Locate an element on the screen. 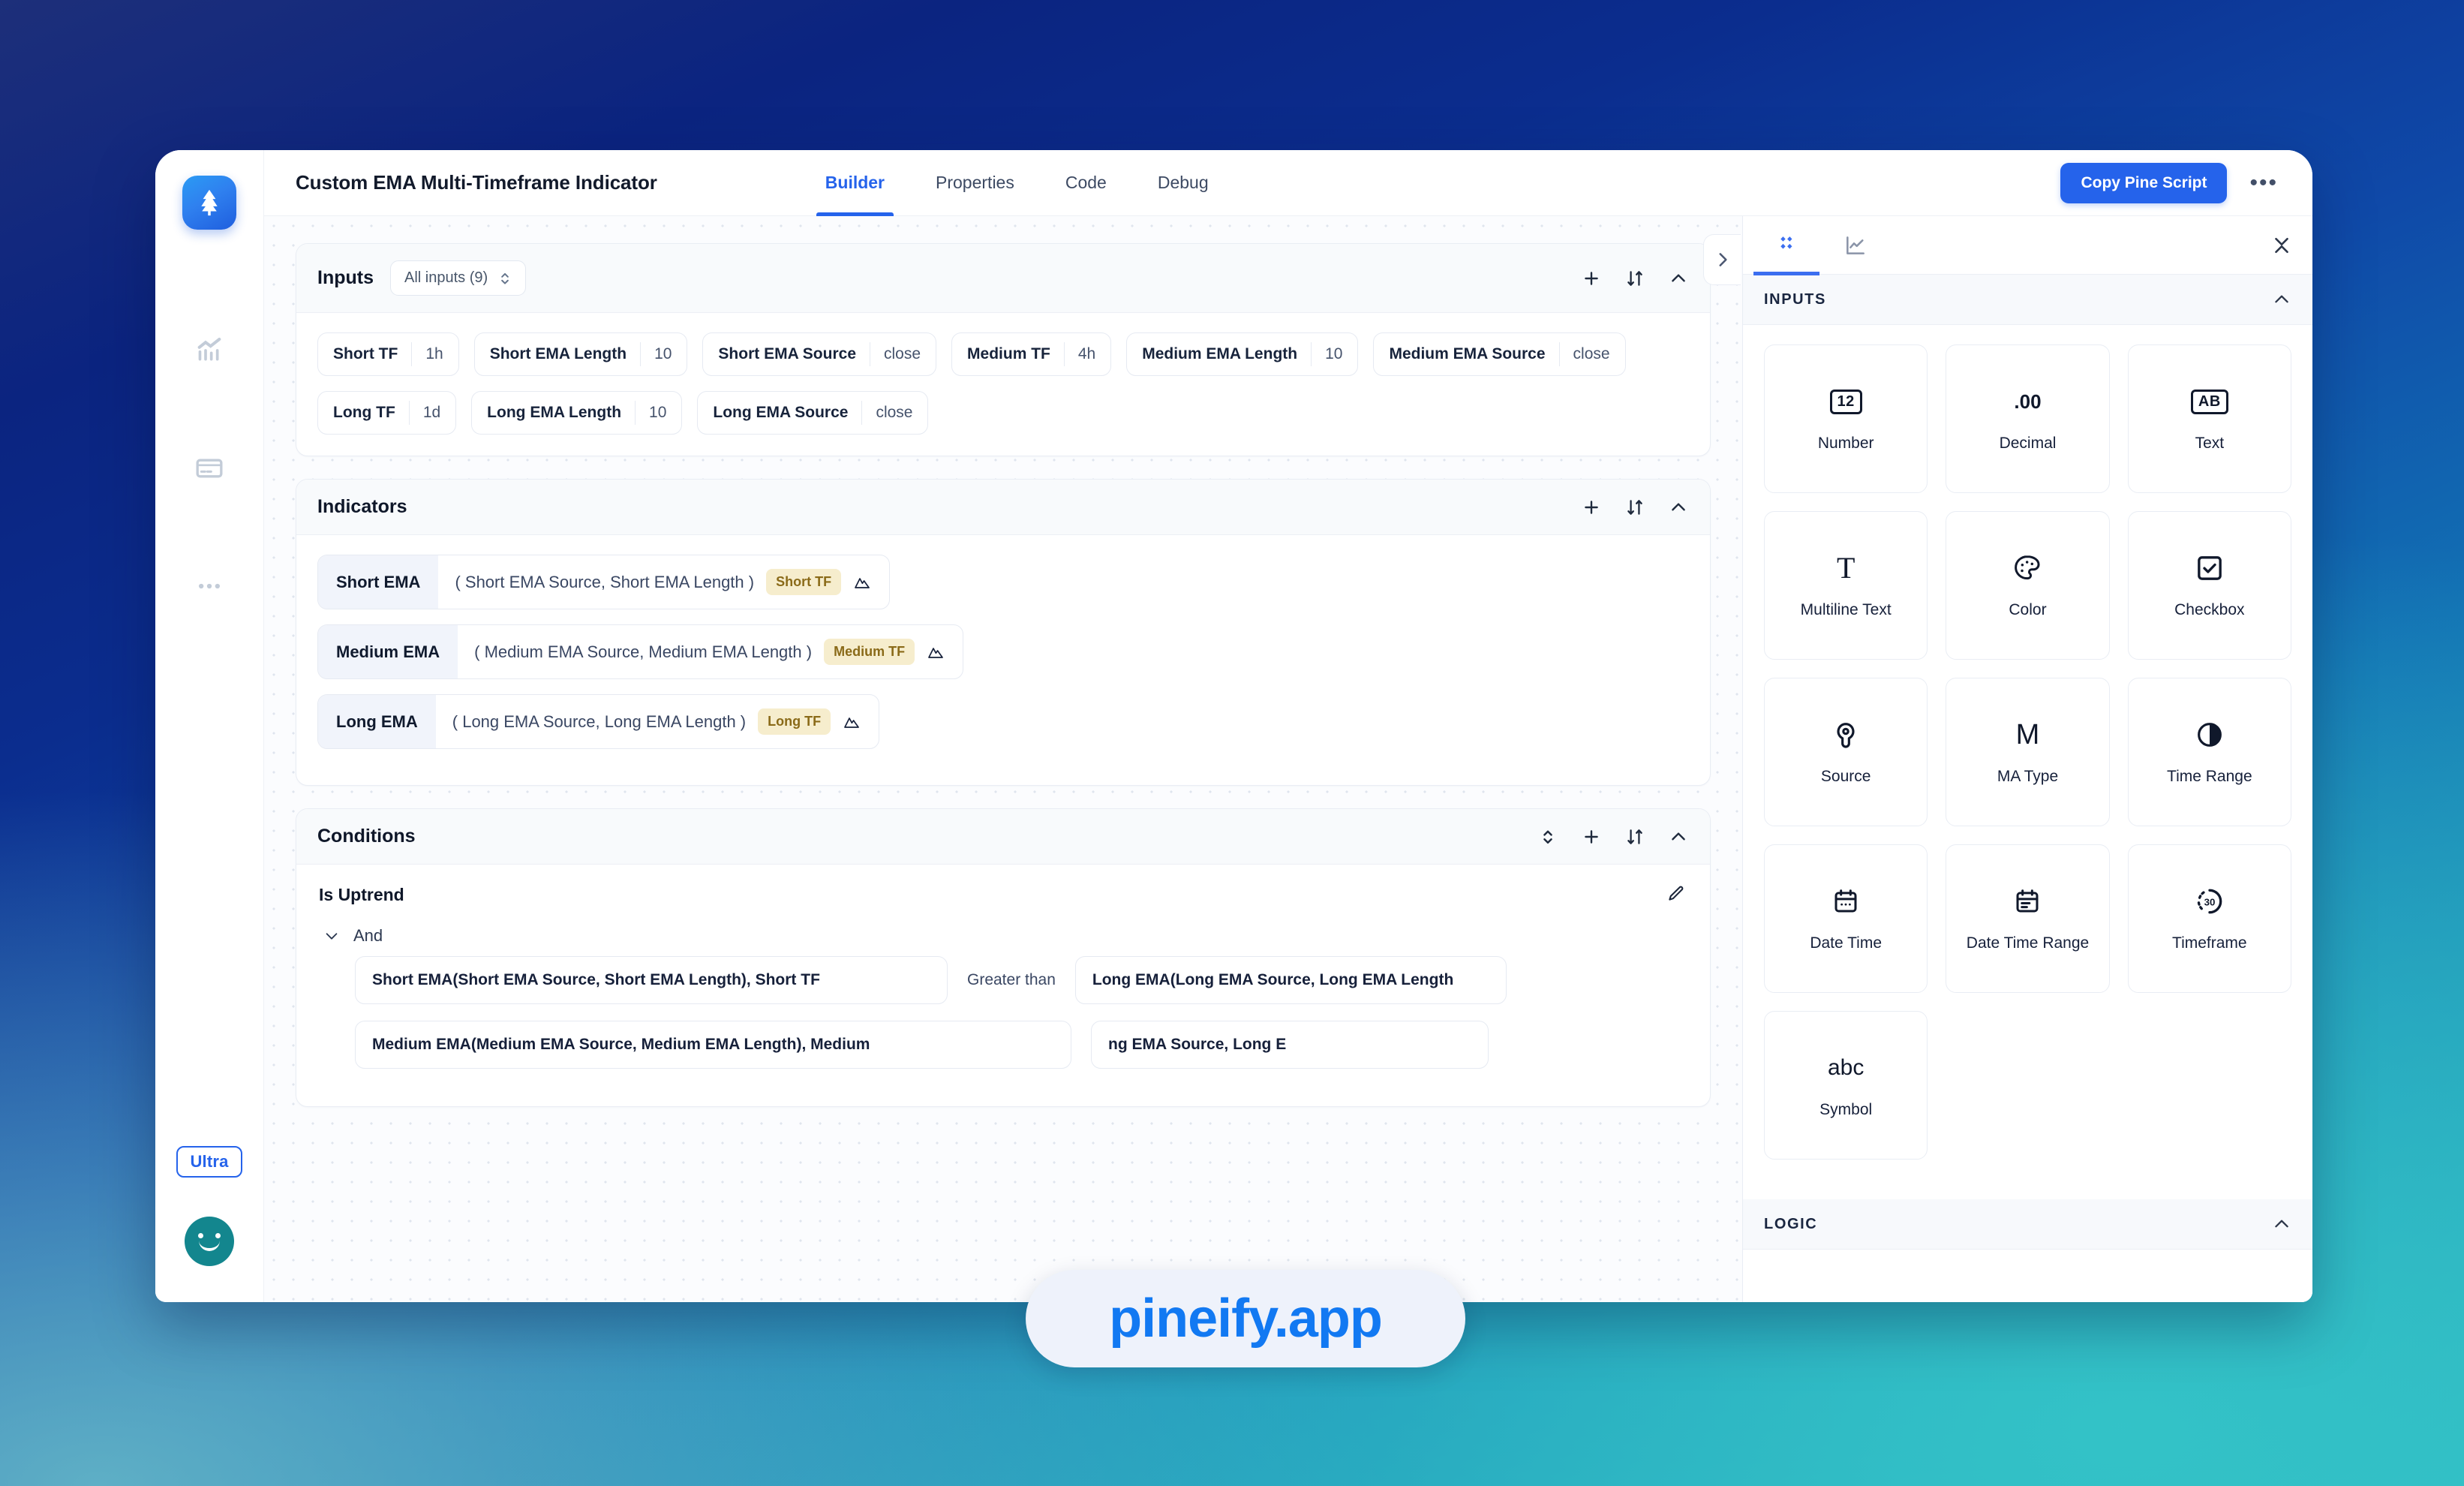 This screenshot has width=2464, height=1486. collapse-all-icon is located at coordinates (2281, 245).